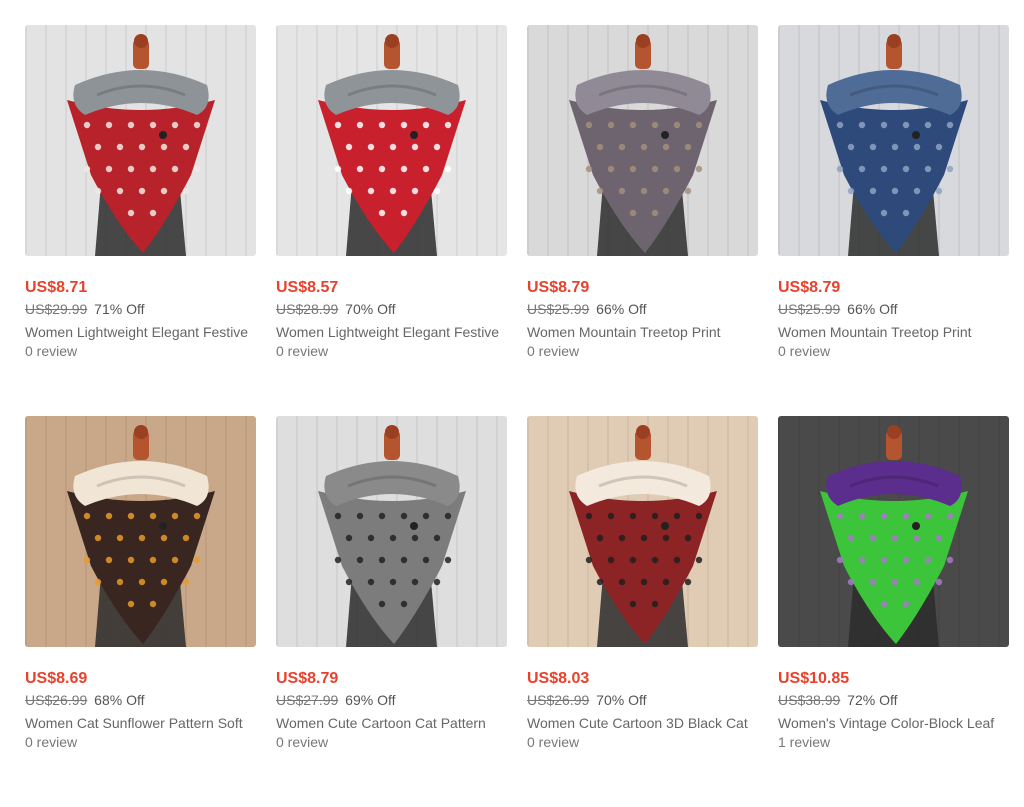  What do you see at coordinates (804, 742) in the screenshot?
I see `review-count: 1 review` at bounding box center [804, 742].